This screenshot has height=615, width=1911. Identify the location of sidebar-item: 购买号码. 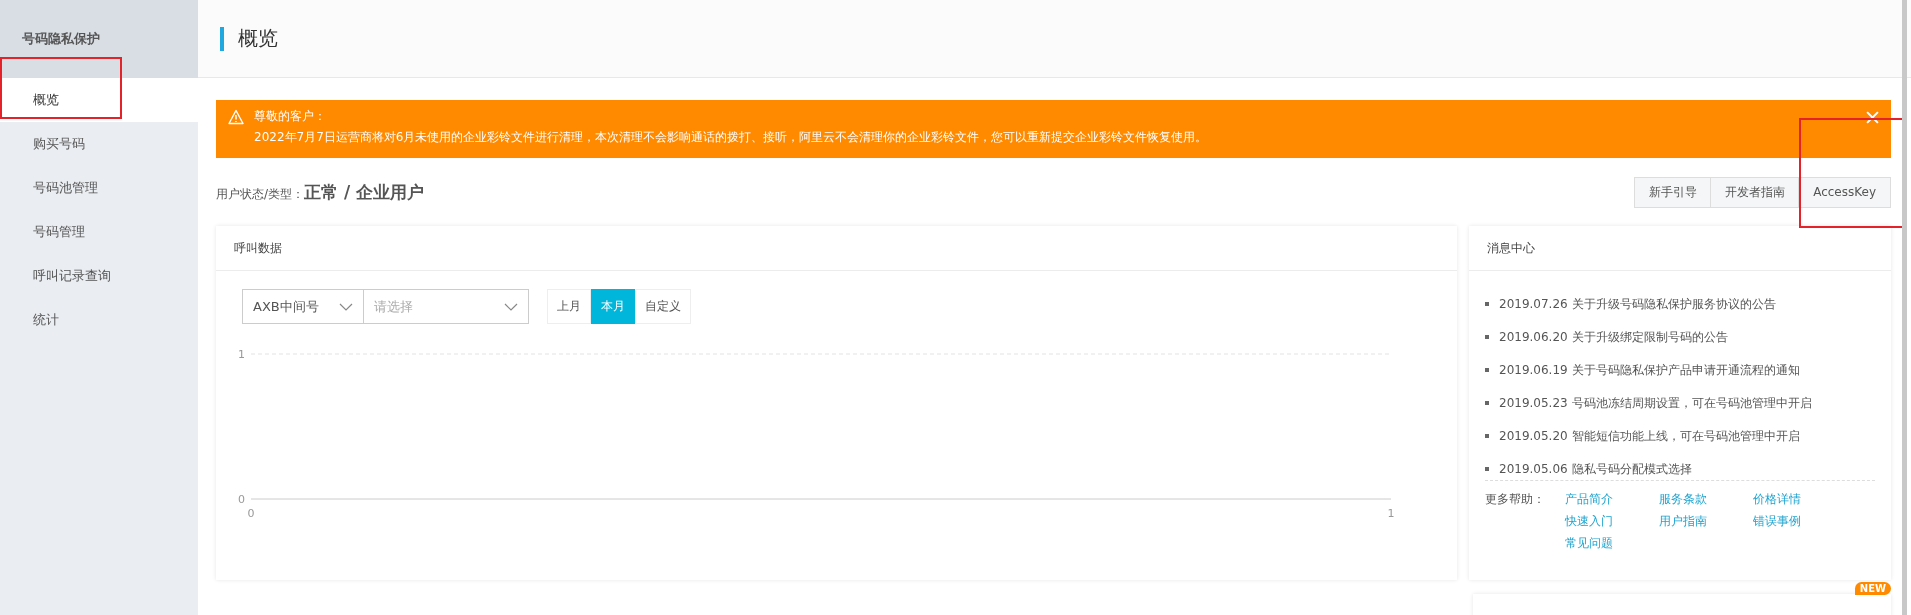
(99, 144).